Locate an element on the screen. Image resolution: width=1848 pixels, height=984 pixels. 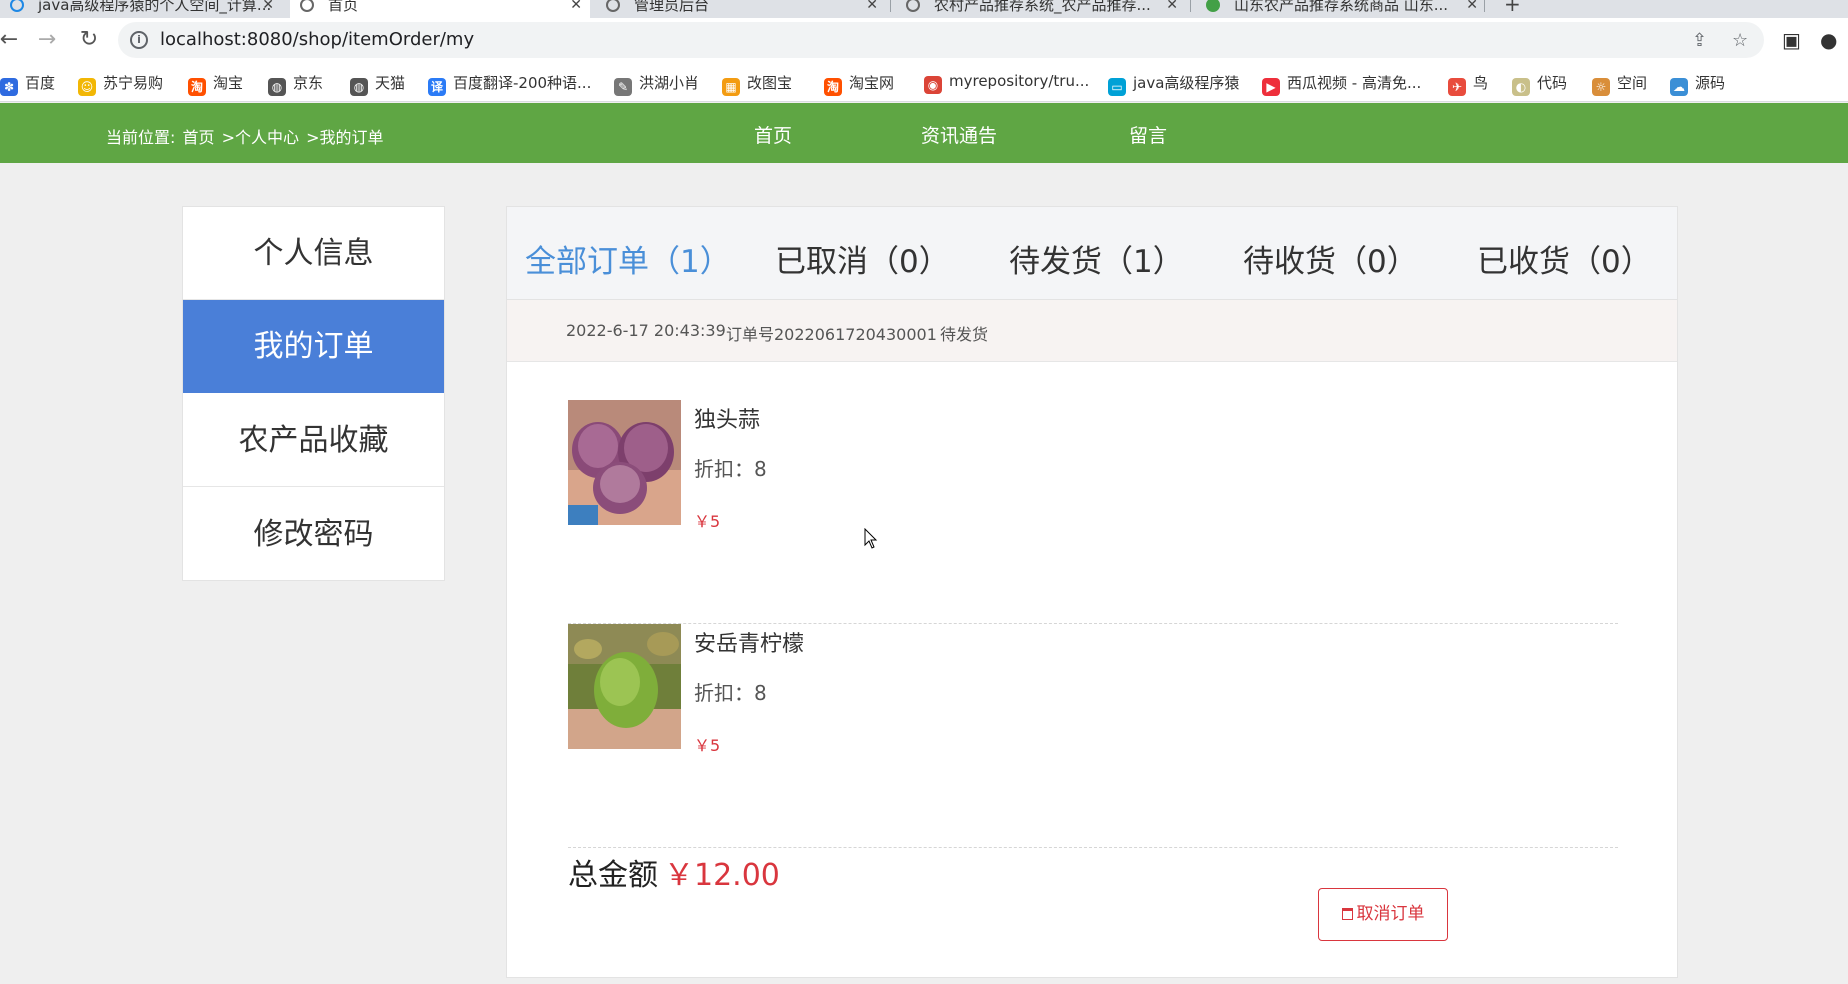
browser-tab: java高级程序猿的个人空间_计算... ✕ is located at coordinates (141, 9).